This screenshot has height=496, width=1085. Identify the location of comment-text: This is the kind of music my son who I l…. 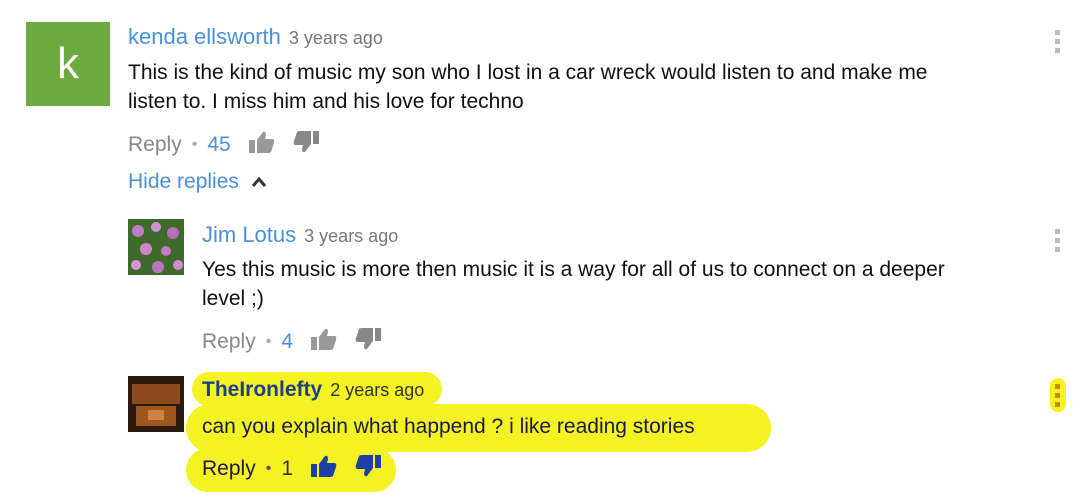
(578, 87).